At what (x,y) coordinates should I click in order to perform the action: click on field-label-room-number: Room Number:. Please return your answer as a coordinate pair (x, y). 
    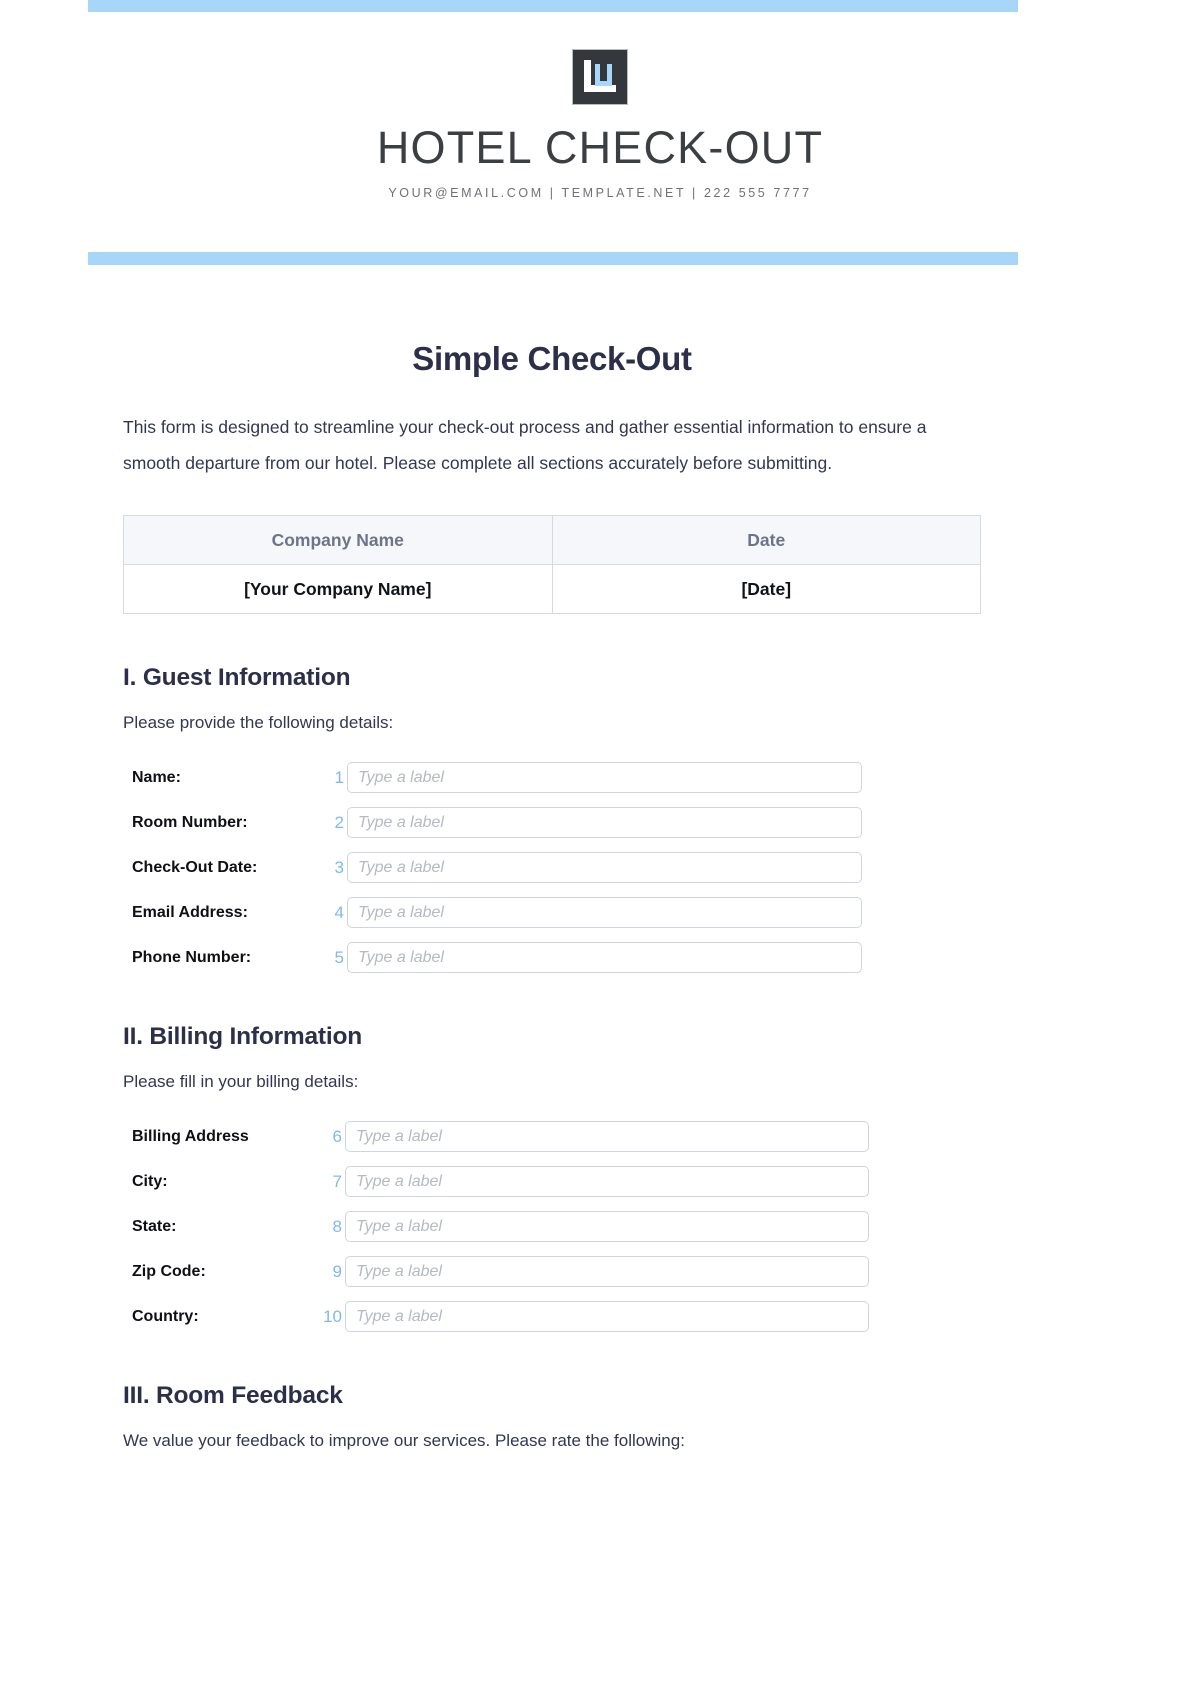
    Looking at the image, I should click on (190, 822).